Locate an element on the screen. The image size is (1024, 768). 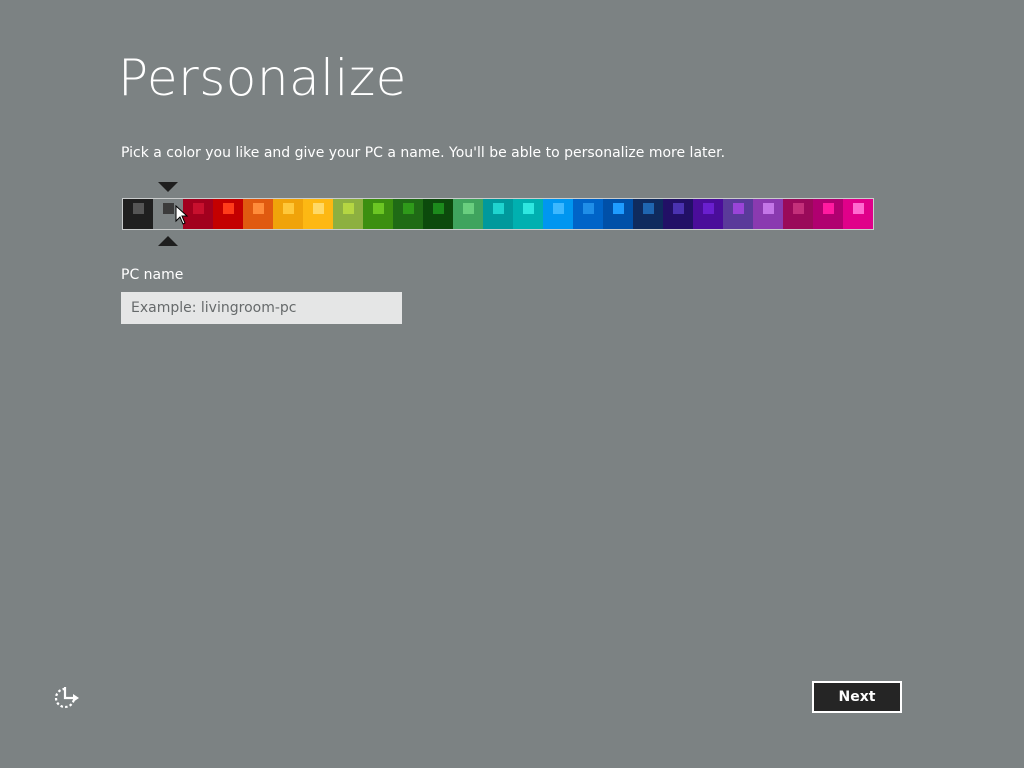
selected-color-indicator-bottom is located at coordinates (168, 241).